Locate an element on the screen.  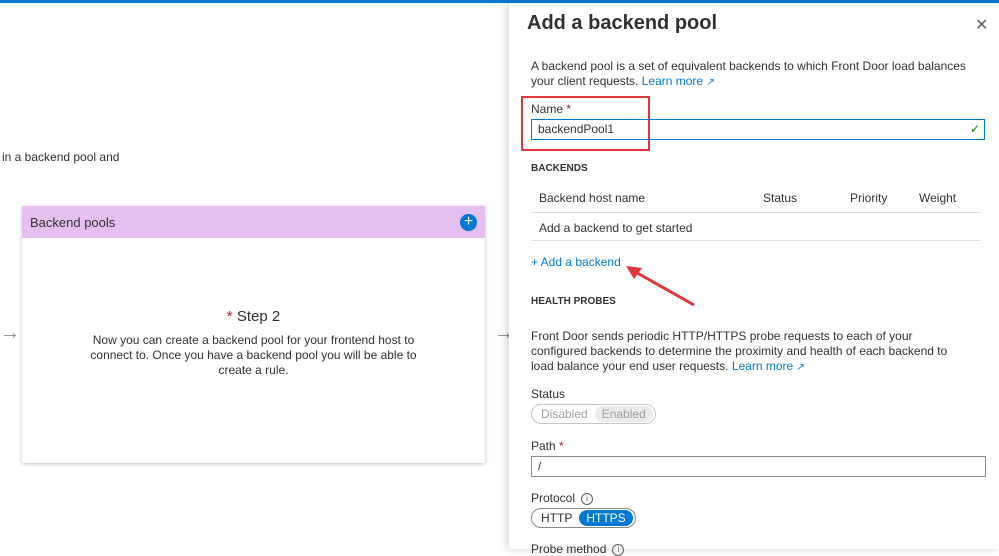
add-pool-plus-icon: + is located at coordinates (468, 222).